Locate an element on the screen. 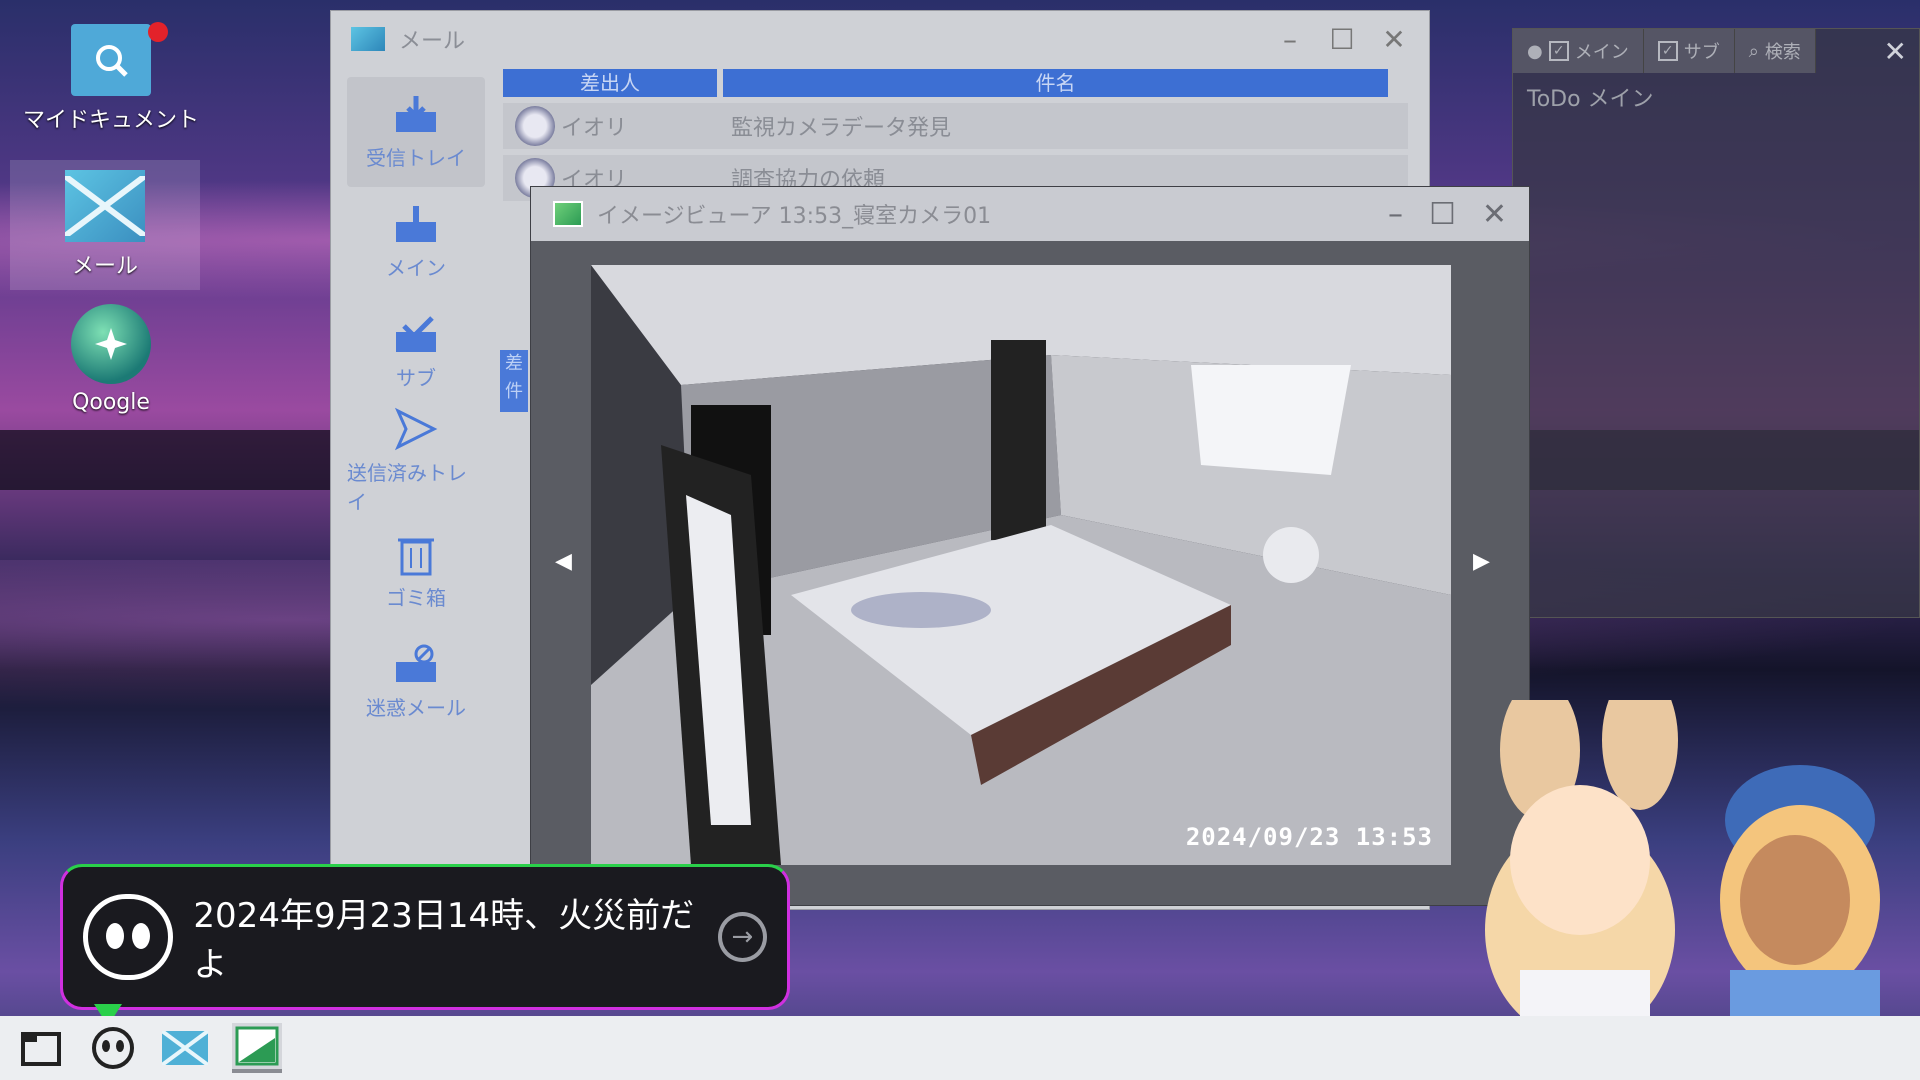 Image resolution: width=1920 pixels, height=1080 pixels. previous-image-arrow-icon: ◀ is located at coordinates (563, 561).